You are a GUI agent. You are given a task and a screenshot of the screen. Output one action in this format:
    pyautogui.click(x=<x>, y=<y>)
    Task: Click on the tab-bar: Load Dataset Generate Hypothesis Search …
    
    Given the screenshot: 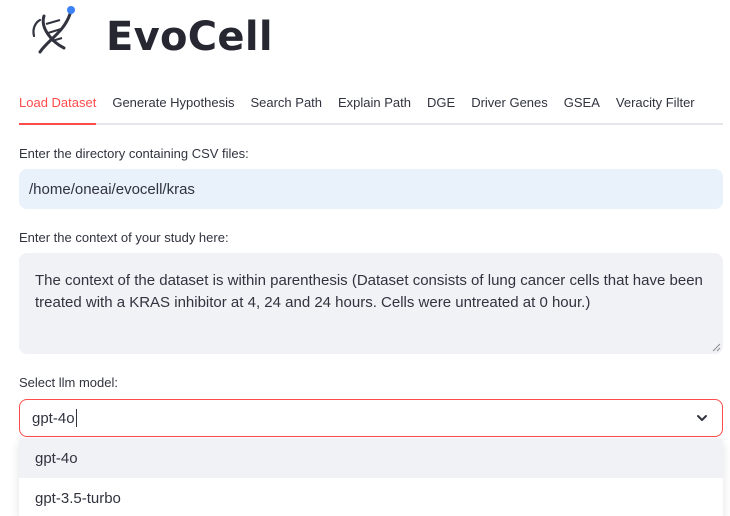 What is the action you would take?
    pyautogui.click(x=371, y=106)
    